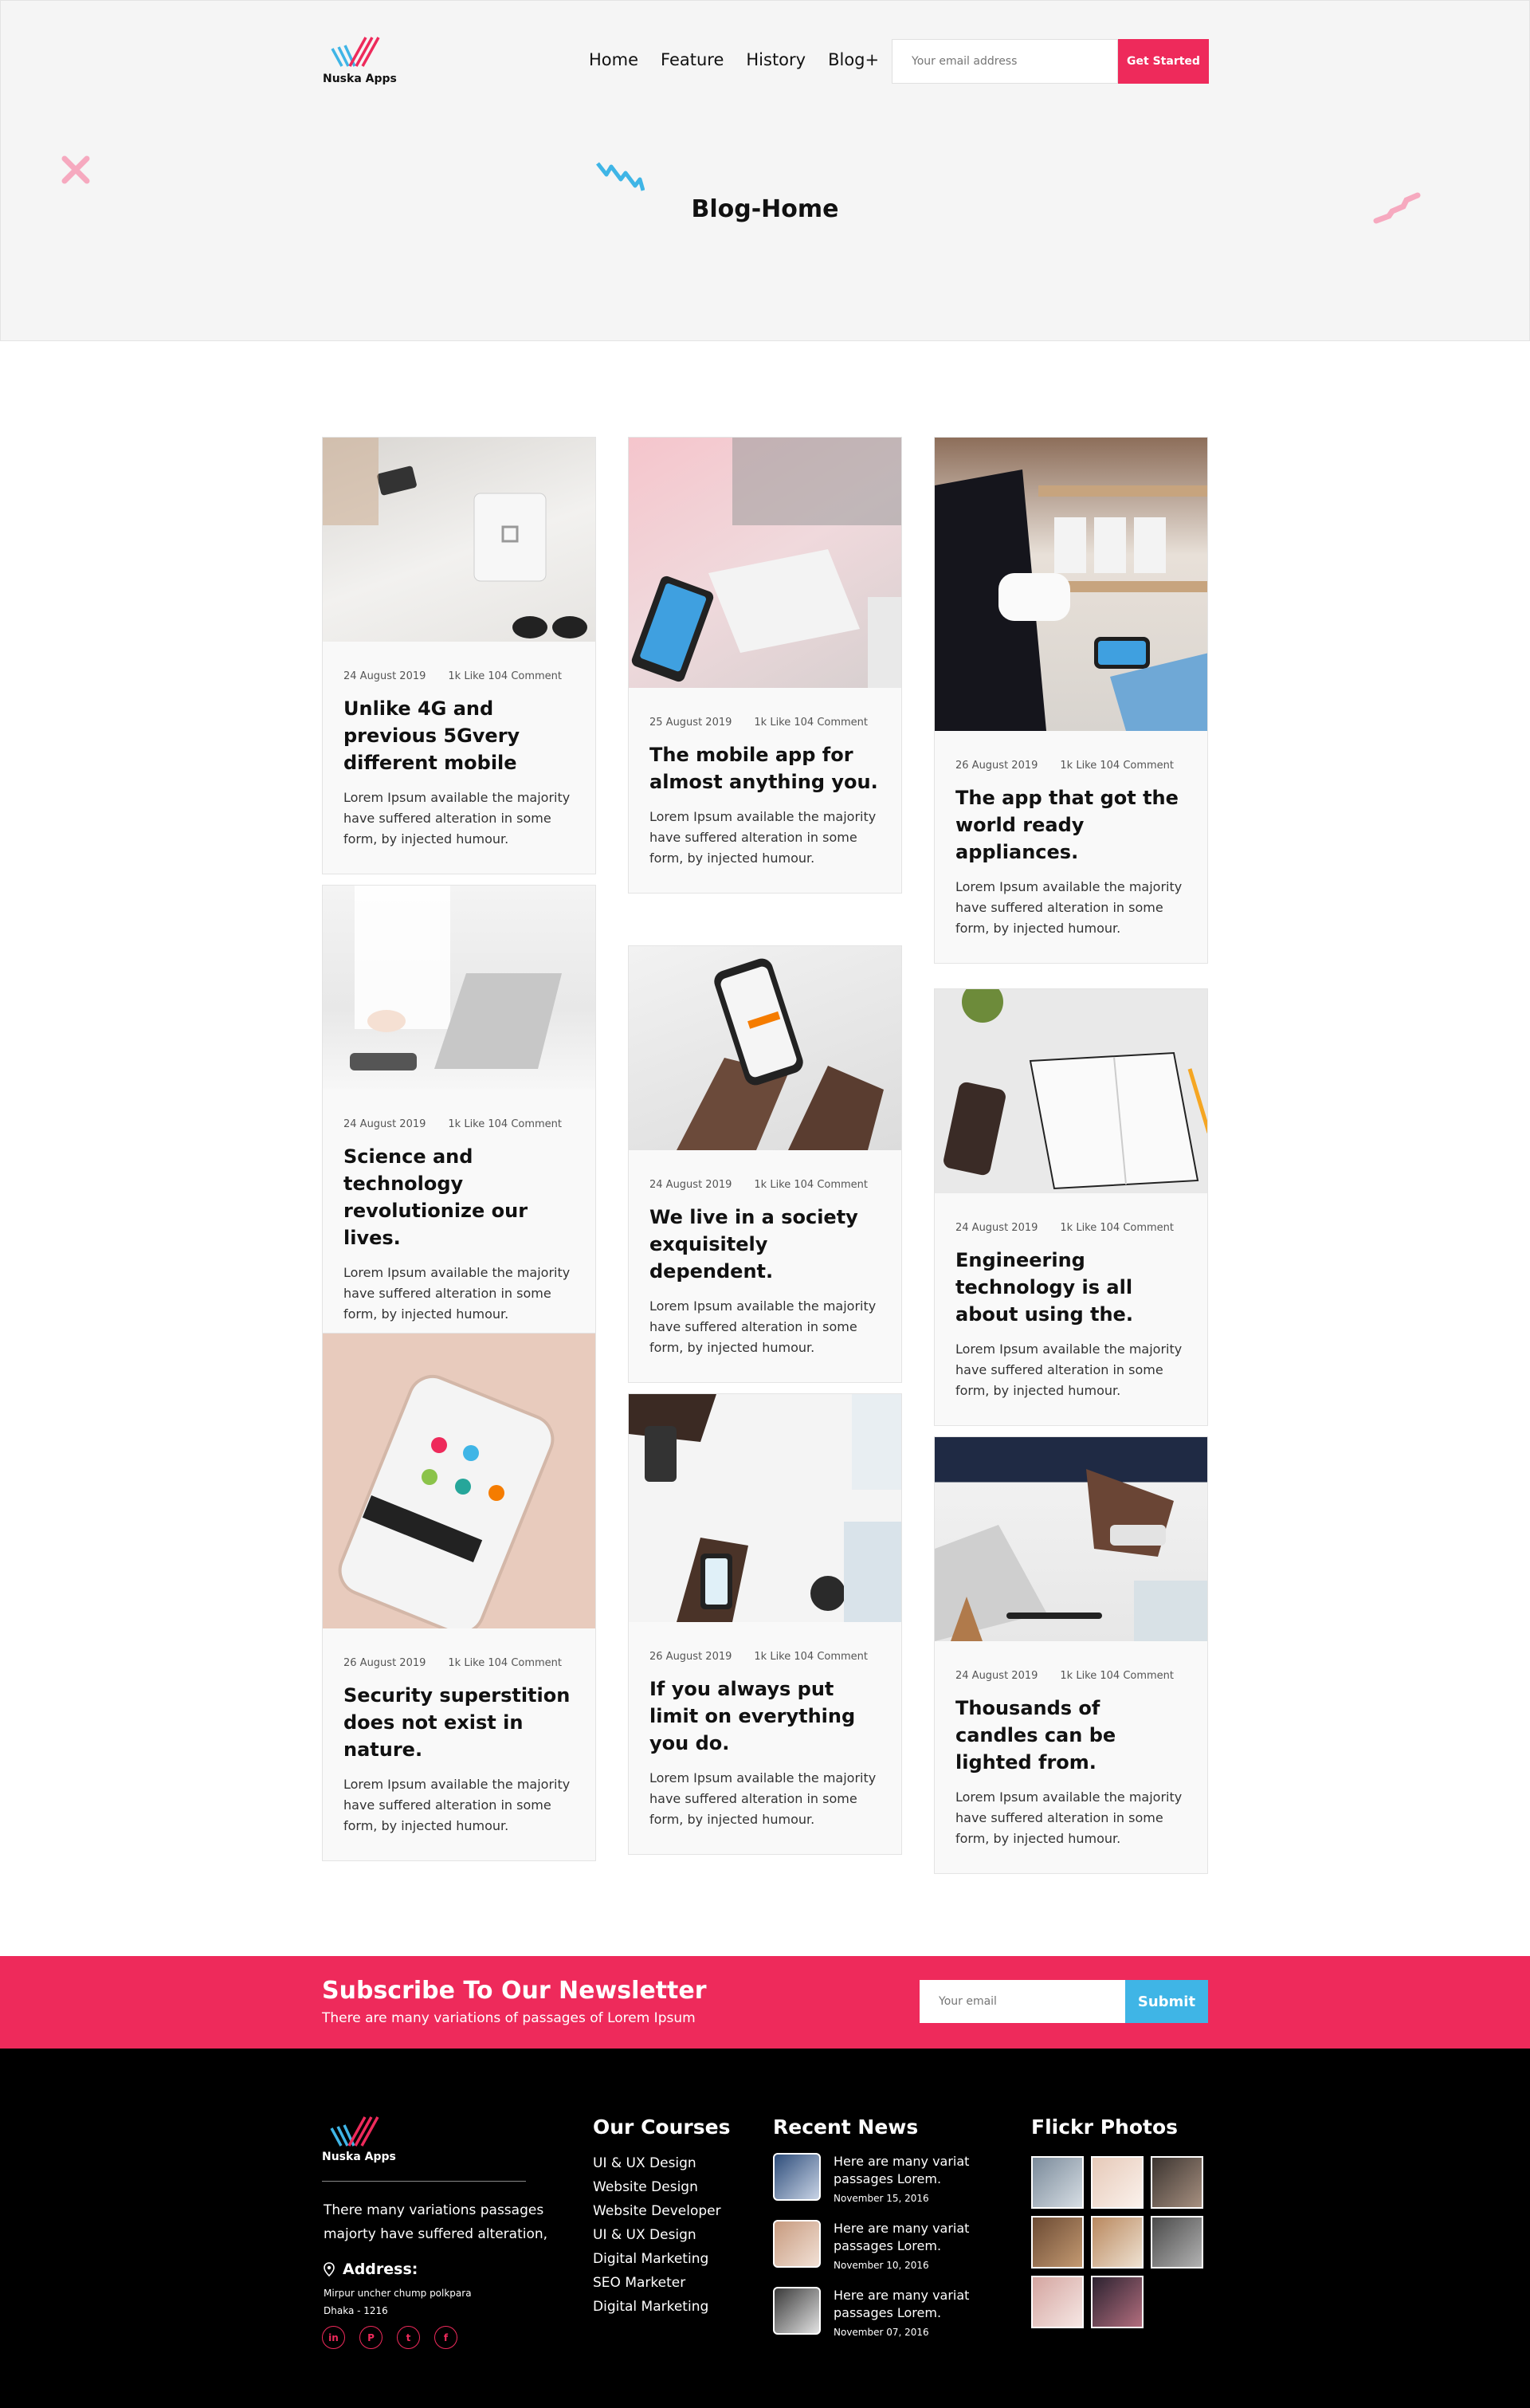 The image size is (1530, 2408). Describe the element at coordinates (661, 2187) in the screenshot. I see `course-link: Website Design` at that location.